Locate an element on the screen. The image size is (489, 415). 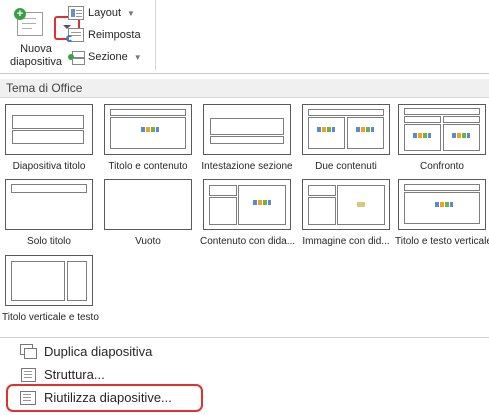
layout-title-content: Titolo e contenuto is located at coordinates (148, 138).